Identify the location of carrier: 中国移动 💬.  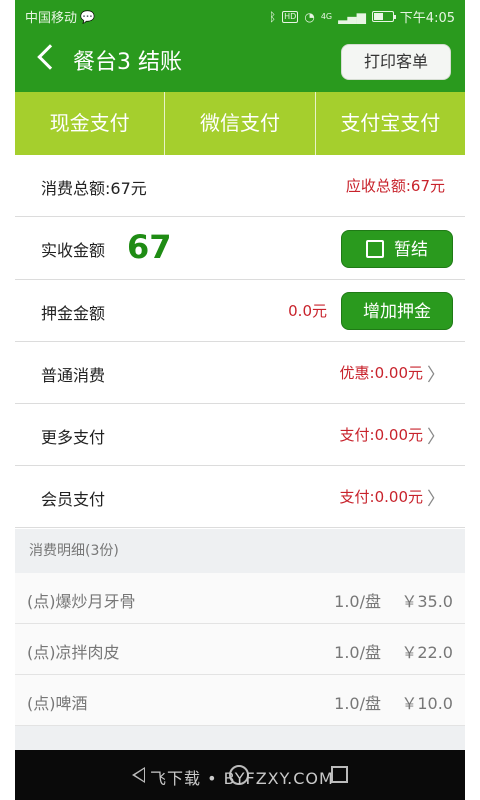
(60, 17).